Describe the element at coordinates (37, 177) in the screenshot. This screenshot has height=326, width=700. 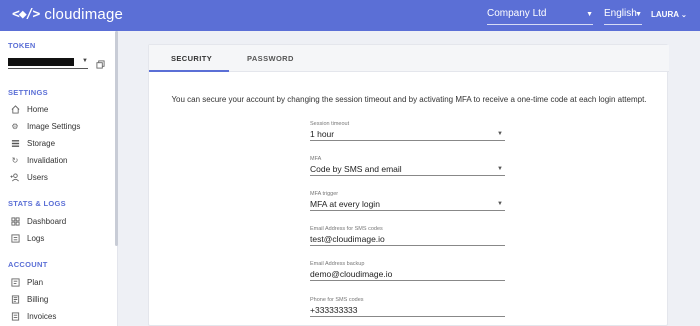
I see `sidebar-item-label: Users` at that location.